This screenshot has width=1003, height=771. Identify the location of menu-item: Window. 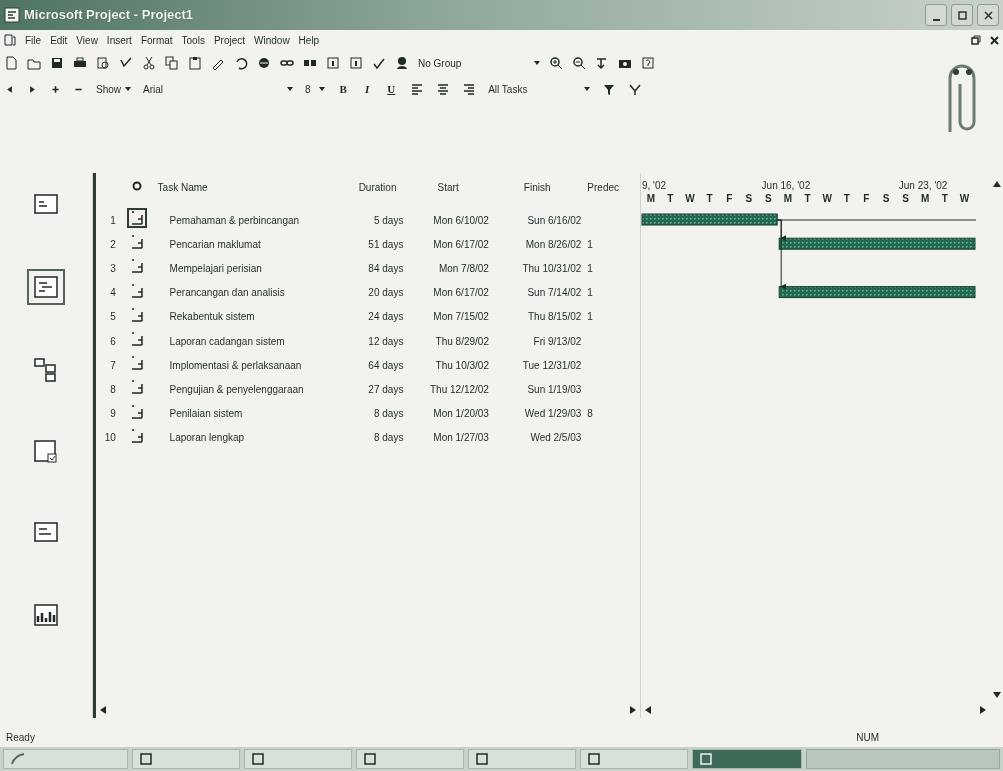
(272, 40).